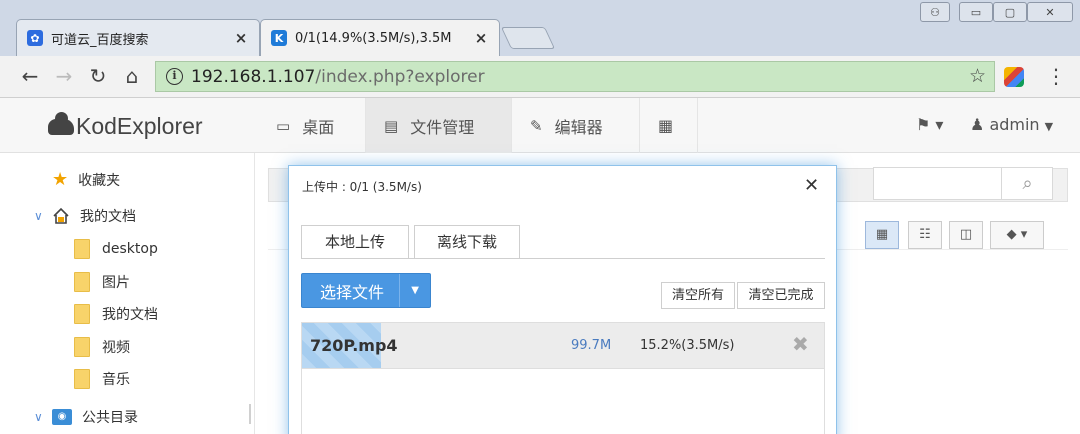 The height and width of the screenshot is (434, 1080). Describe the element at coordinates (977, 124) in the screenshot. I see `user-icon: ♟` at that location.